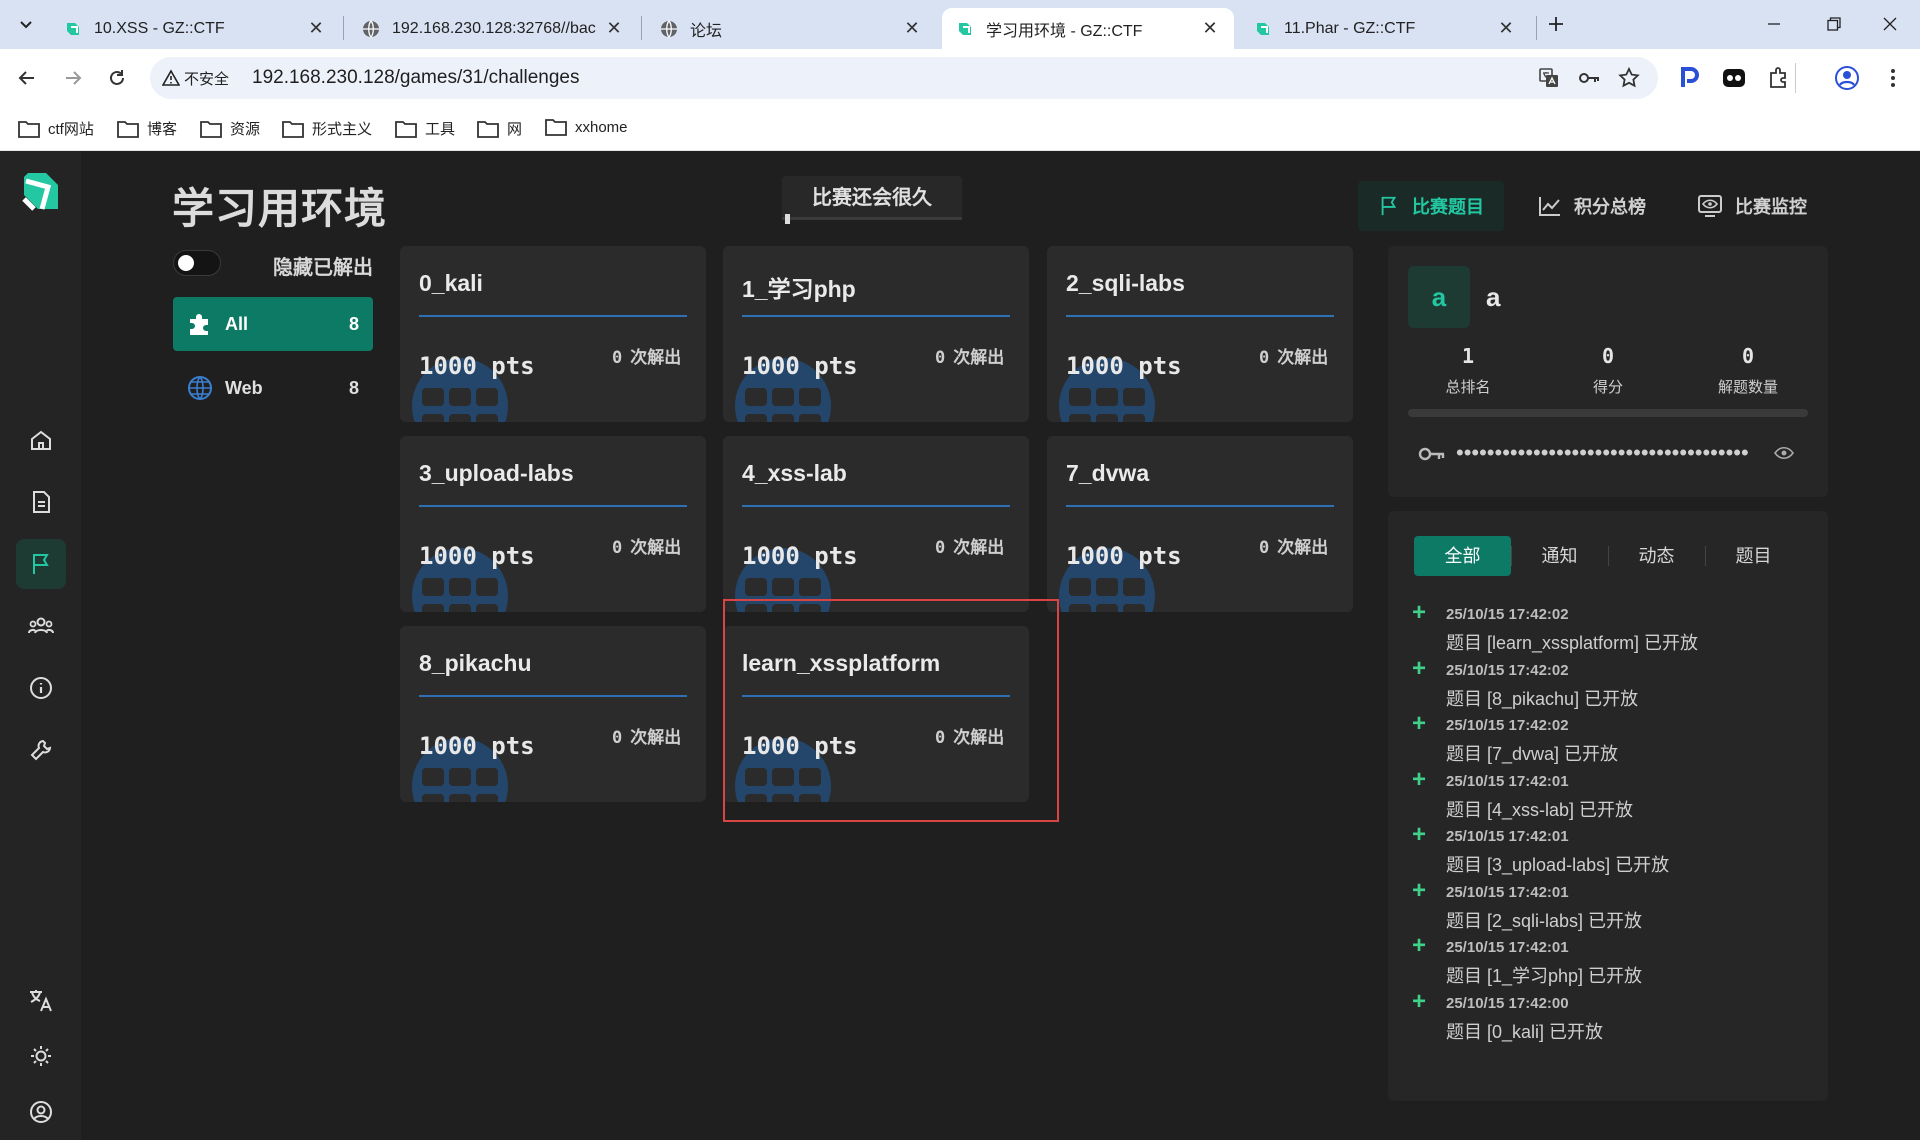 The height and width of the screenshot is (1140, 1920). Describe the element at coordinates (553, 334) in the screenshot. I see `challenge-card: 0_kali 1000 pts 0 次解出` at that location.